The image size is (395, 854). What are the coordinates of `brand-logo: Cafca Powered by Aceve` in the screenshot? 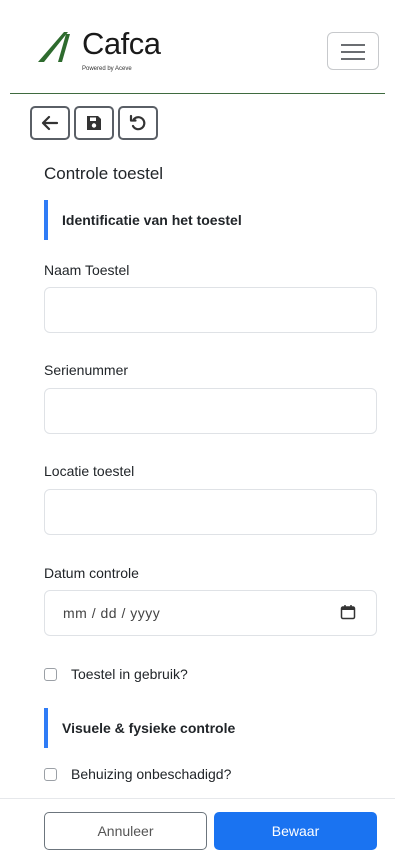 It's located at (111, 52).